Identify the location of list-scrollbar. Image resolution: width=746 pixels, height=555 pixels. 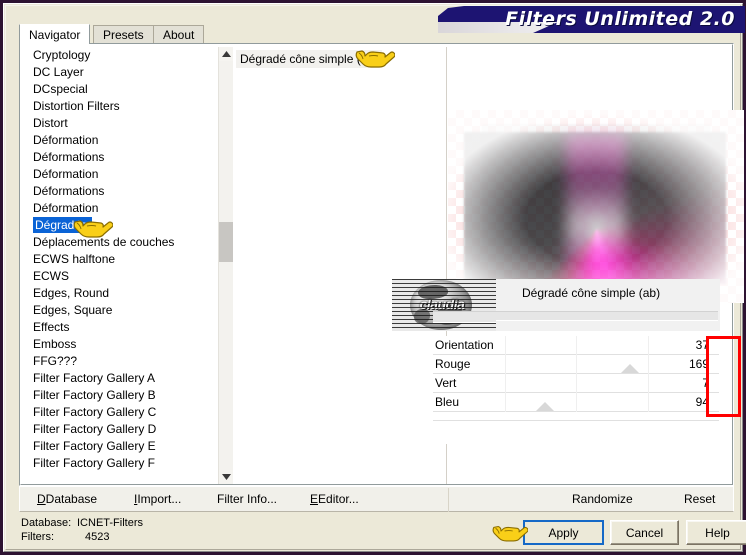
(225, 265).